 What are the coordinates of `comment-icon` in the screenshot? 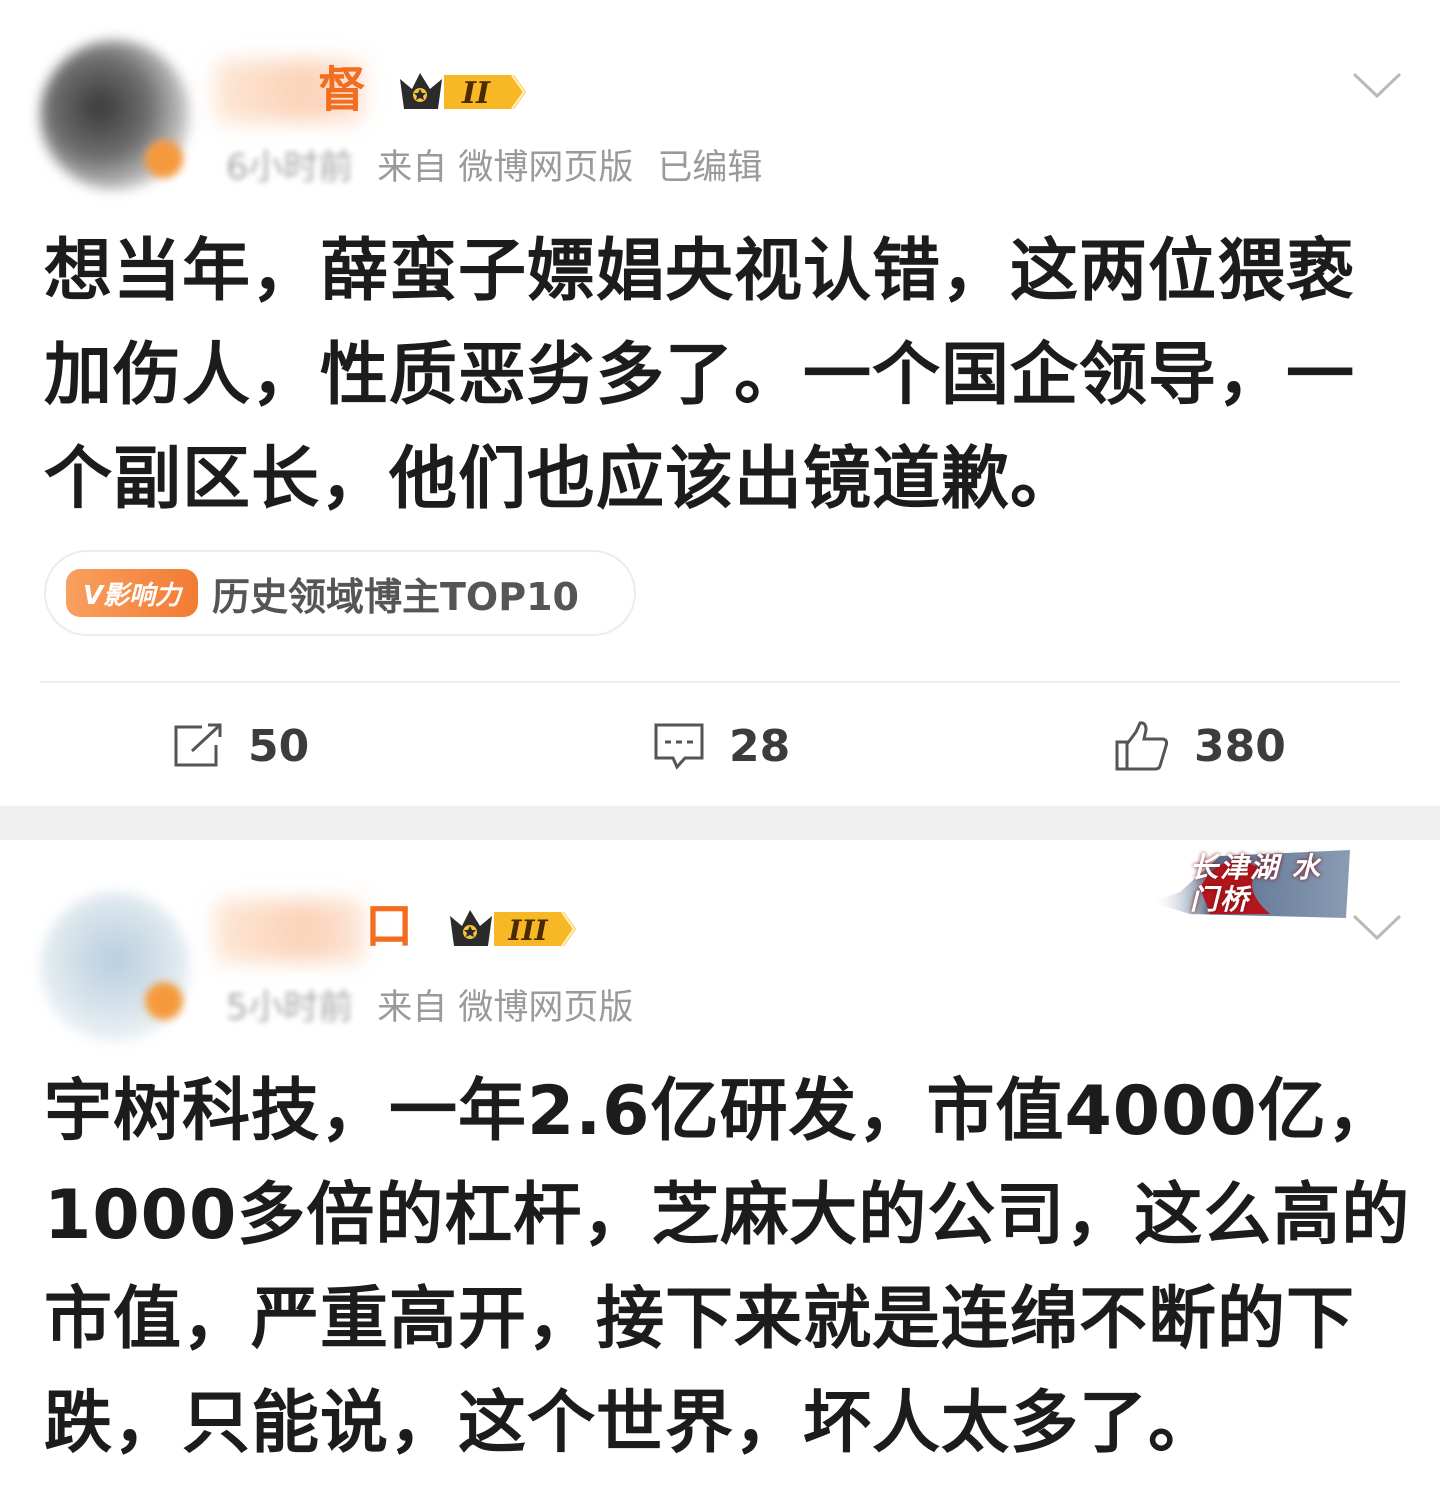 It's located at (679, 746).